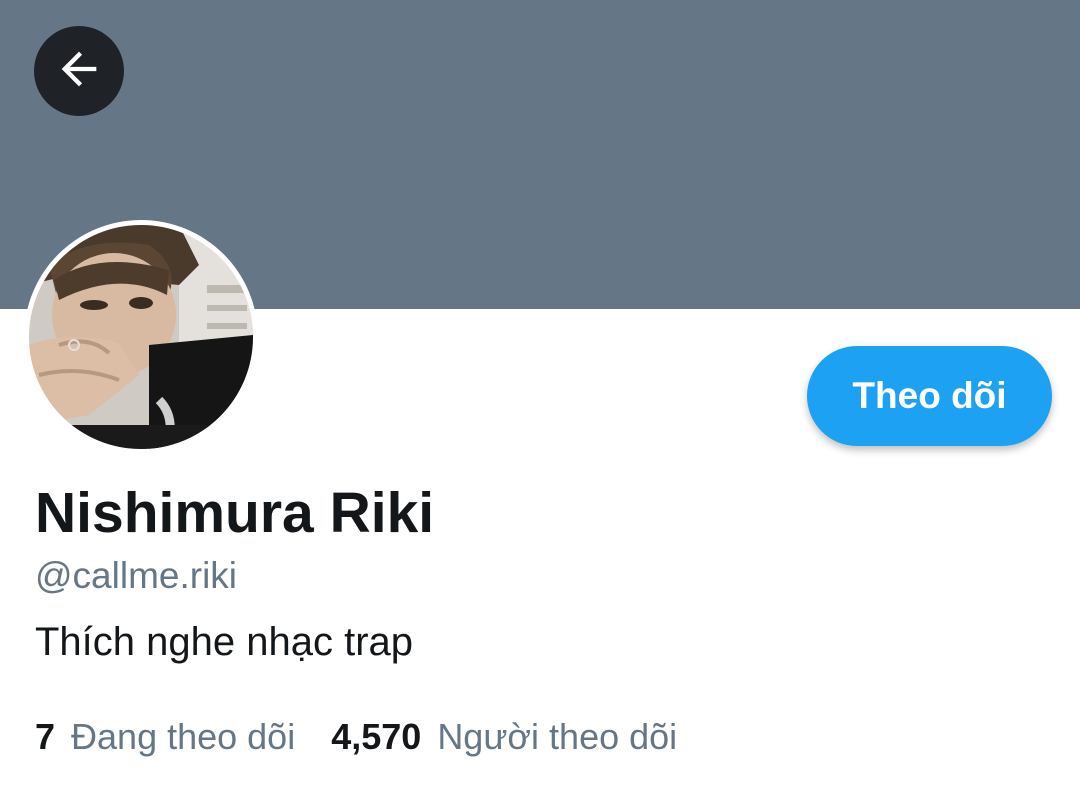  What do you see at coordinates (235, 513) in the screenshot?
I see `display-name: Nishimura Riki` at bounding box center [235, 513].